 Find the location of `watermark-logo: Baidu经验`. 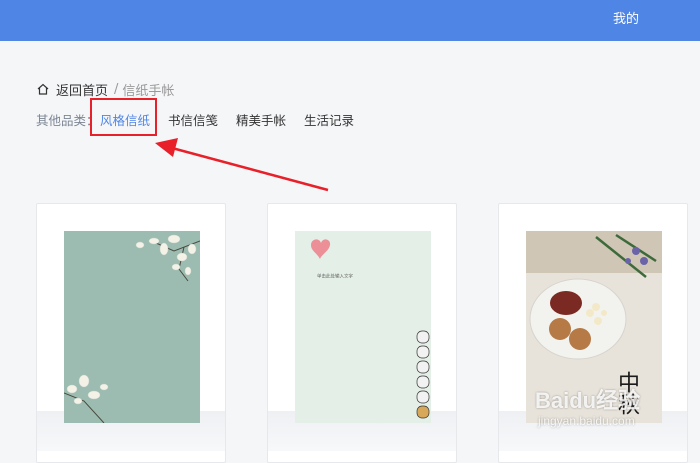

watermark-logo: Baidu经验 is located at coordinates (588, 400).